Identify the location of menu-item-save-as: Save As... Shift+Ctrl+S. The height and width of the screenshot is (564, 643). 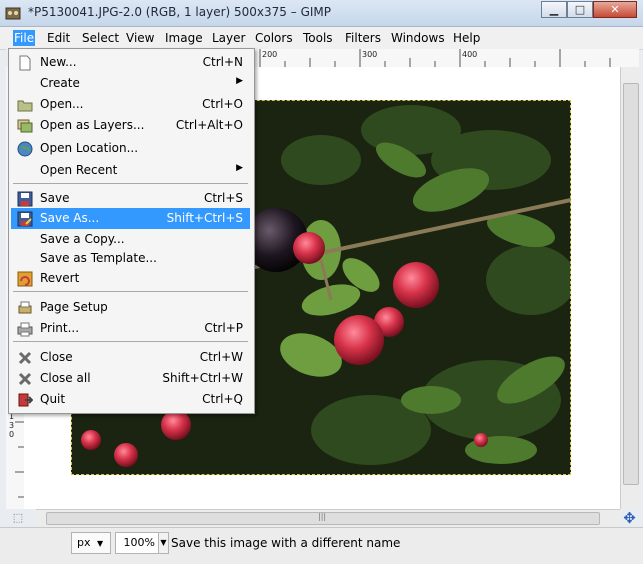
(130, 218).